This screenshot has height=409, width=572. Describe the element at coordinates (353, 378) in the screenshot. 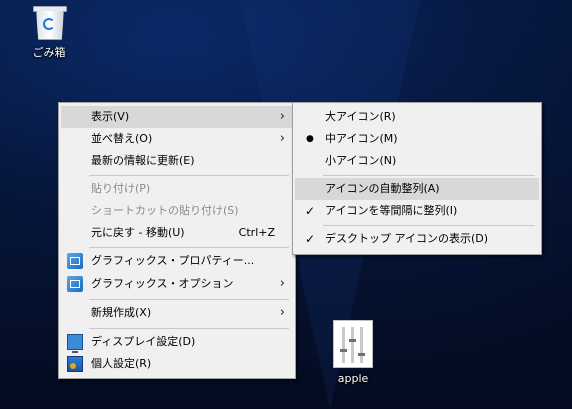

I see `apple-label: apple` at that location.